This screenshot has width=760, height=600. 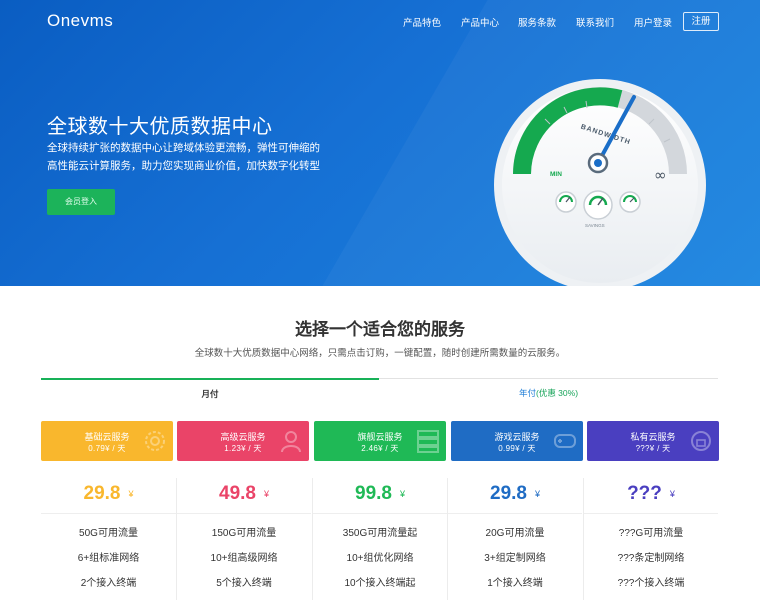 What do you see at coordinates (210, 394) in the screenshot?
I see `tab-monthly-label: 月付` at bounding box center [210, 394].